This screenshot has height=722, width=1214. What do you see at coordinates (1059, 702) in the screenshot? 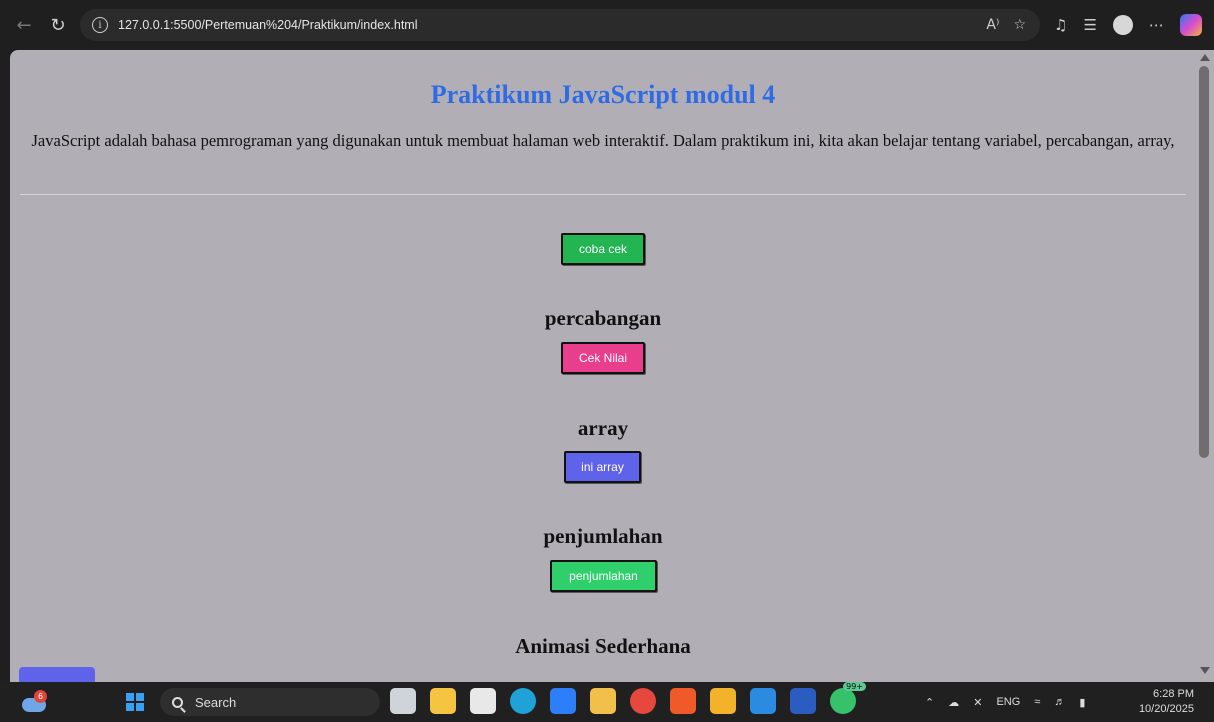
I see `volume-icon: ♬` at bounding box center [1059, 702].